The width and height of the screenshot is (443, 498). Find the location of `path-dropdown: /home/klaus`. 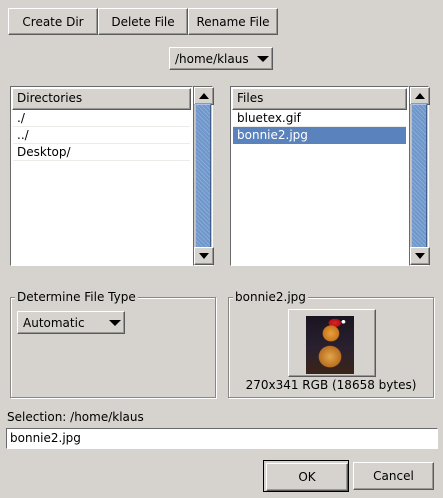

path-dropdown: /home/klaus is located at coordinates (221, 58).